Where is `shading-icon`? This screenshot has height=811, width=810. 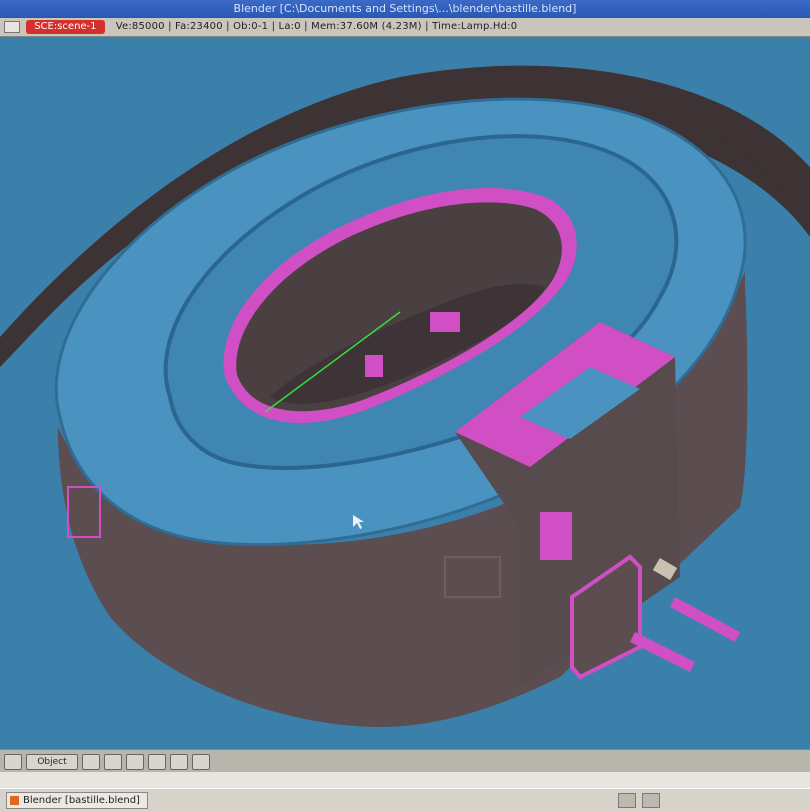 shading-icon is located at coordinates (91, 762).